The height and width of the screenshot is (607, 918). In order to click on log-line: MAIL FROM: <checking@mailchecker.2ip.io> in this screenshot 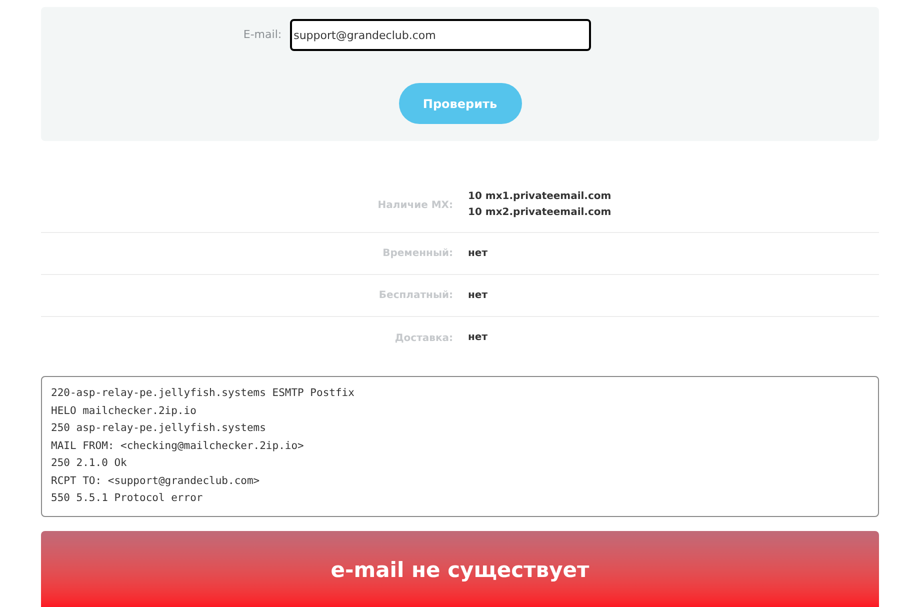, I will do `click(178, 446)`.